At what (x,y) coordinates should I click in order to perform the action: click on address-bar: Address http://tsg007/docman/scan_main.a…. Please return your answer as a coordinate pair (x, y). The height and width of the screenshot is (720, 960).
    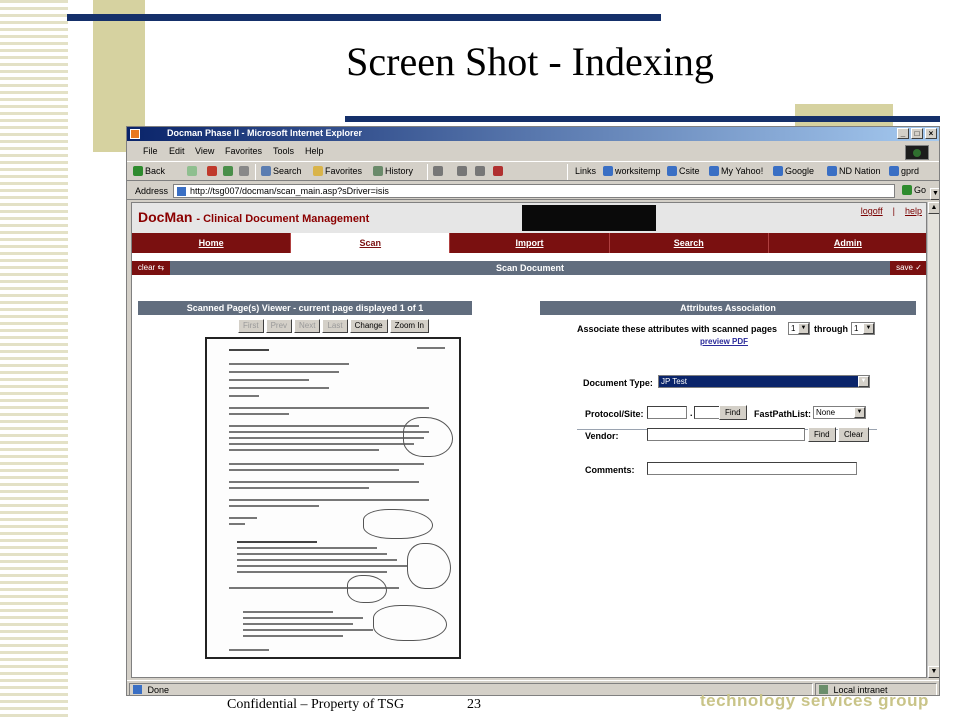
    Looking at the image, I should click on (533, 191).